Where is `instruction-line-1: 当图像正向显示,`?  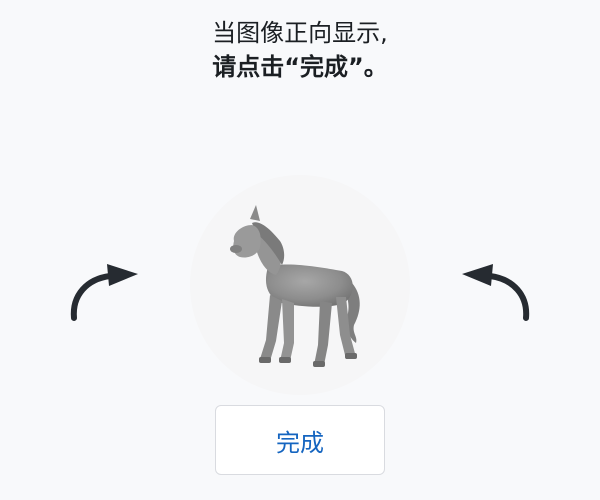 instruction-line-1: 当图像正向显示, is located at coordinates (300, 33).